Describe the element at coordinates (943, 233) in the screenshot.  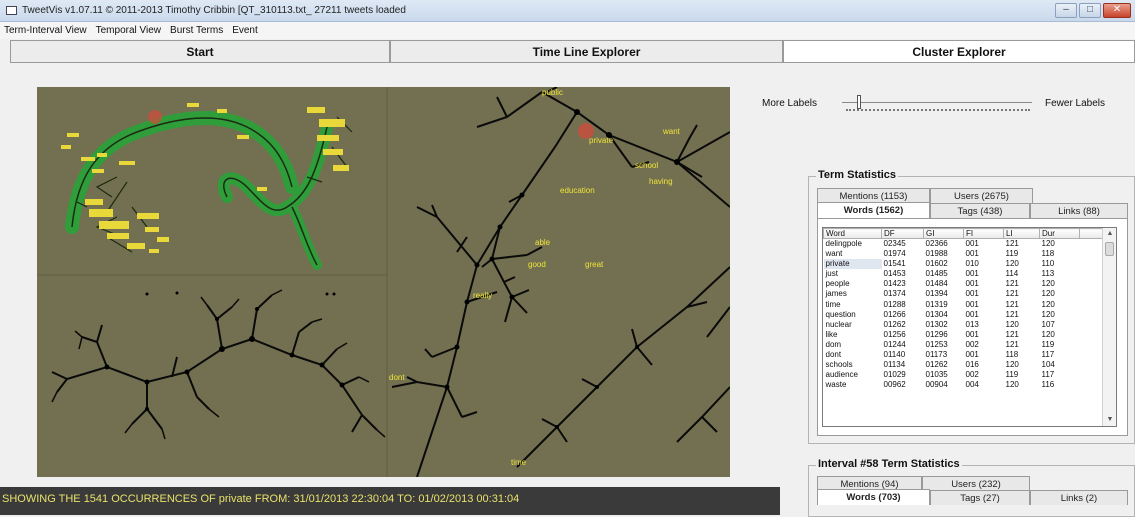
I see `col-gi: GI` at that location.